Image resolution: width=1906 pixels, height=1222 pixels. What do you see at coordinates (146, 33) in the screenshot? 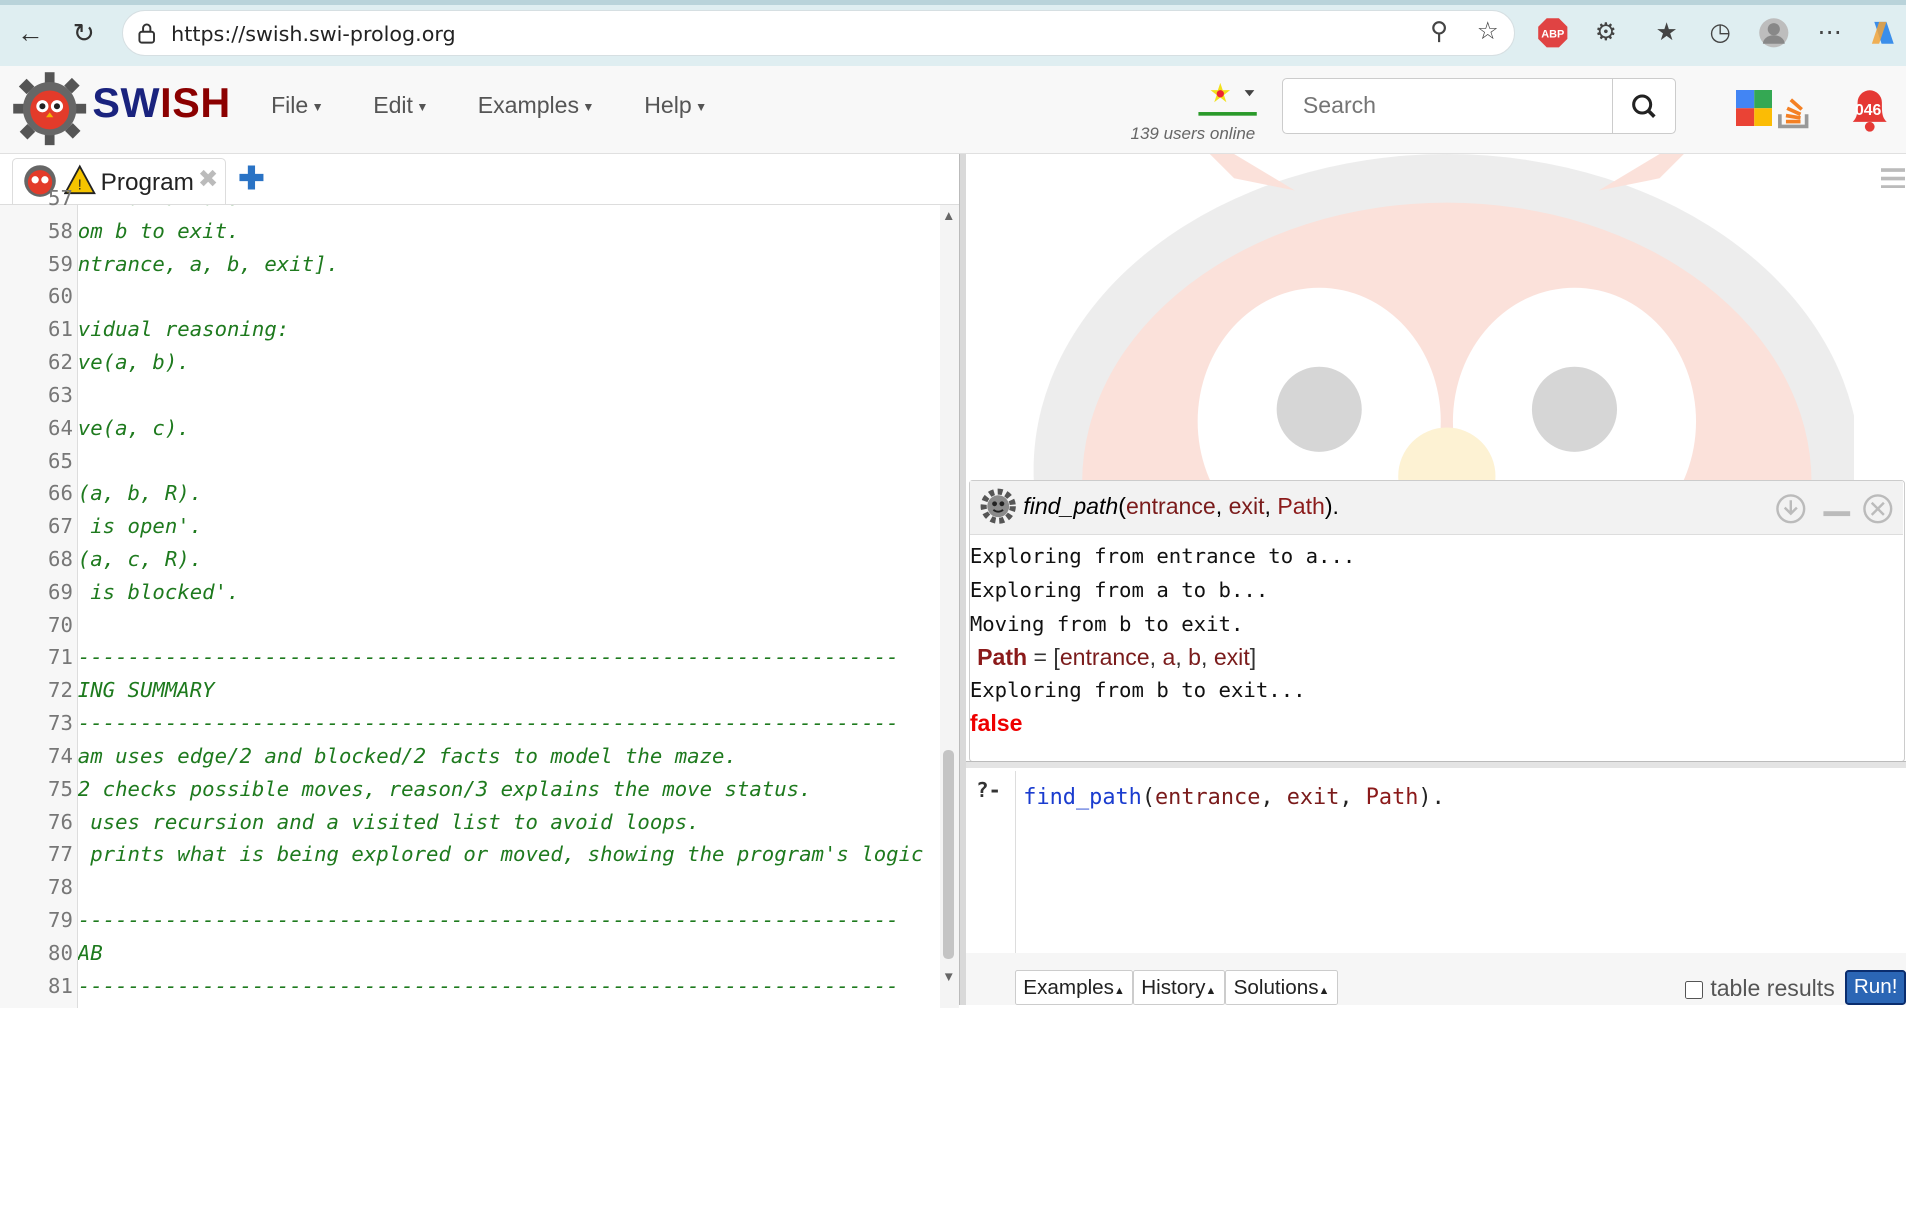
I see `site-info-icon` at bounding box center [146, 33].